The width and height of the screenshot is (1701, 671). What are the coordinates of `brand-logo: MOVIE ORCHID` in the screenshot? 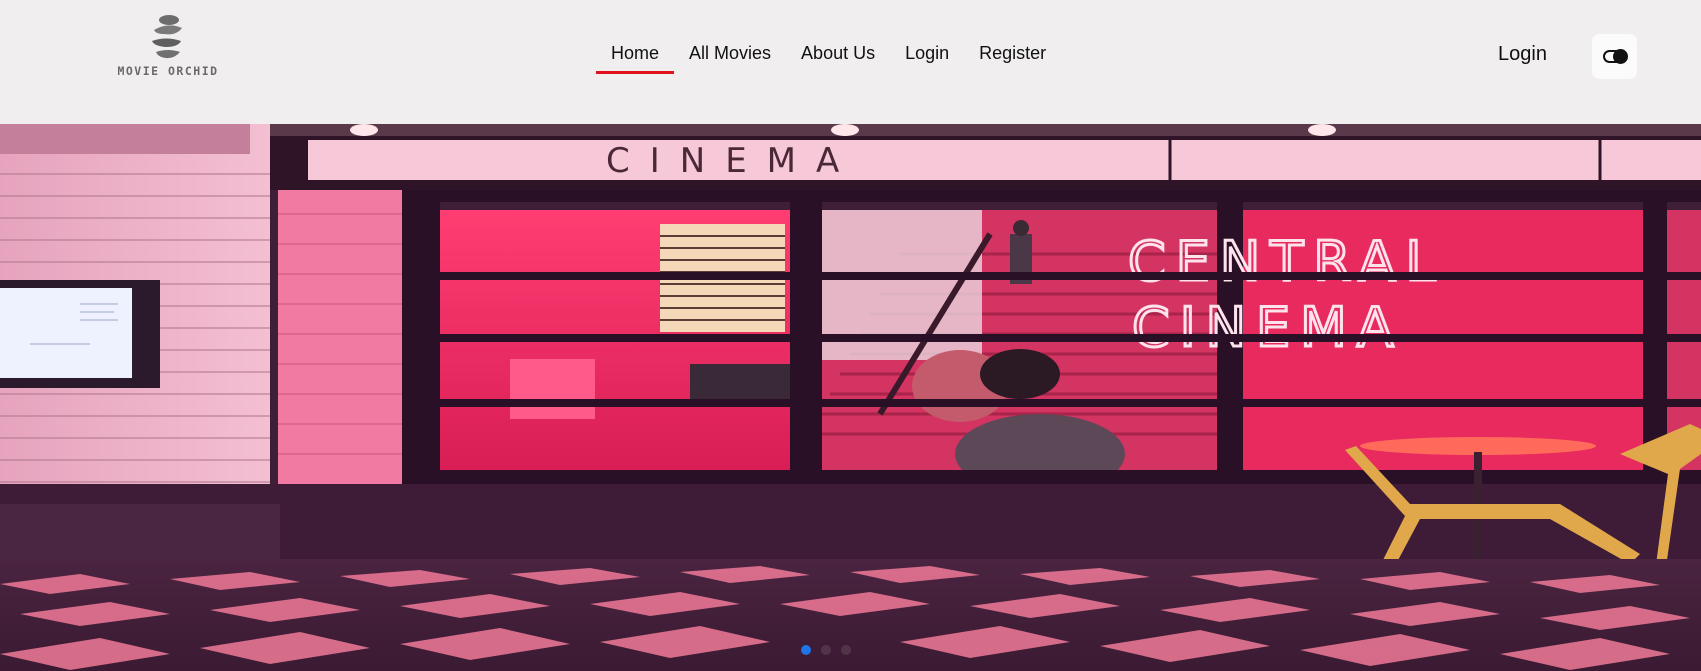 It's located at (168, 50).